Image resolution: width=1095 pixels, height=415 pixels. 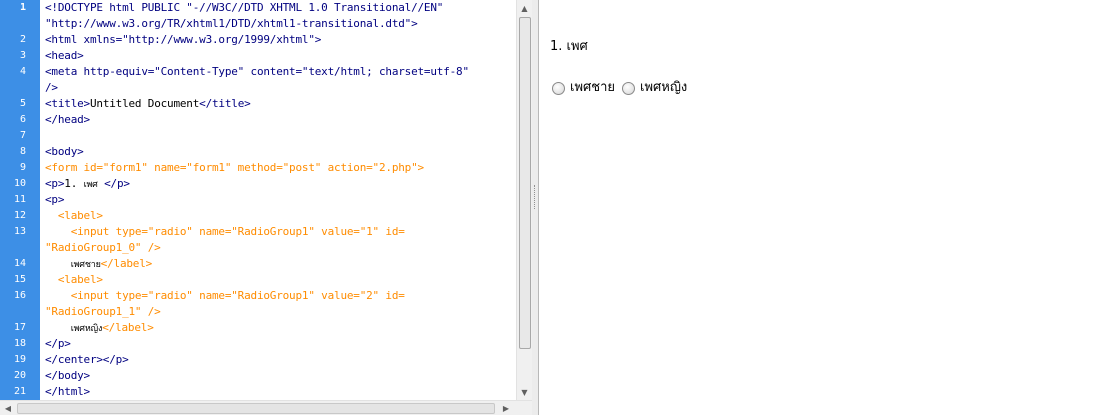 I want to click on code-line: 12 <label>, so click(x=258, y=216).